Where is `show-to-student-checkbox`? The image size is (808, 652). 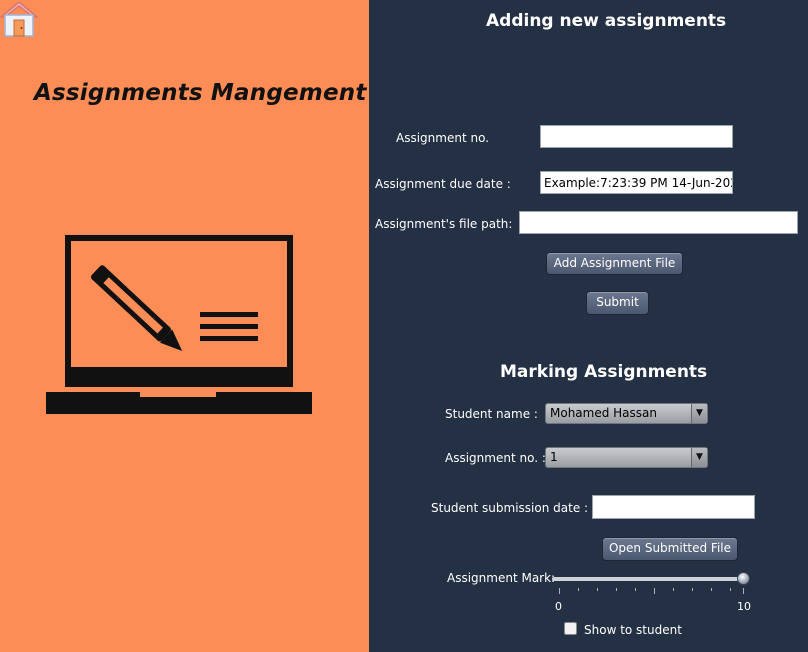 show-to-student-checkbox is located at coordinates (570, 628).